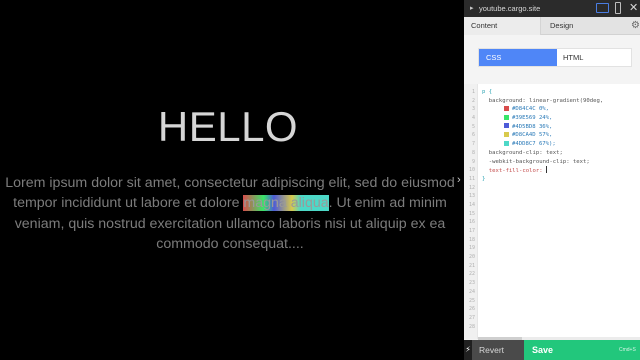  I want to click on gear-icon: ⚙, so click(635, 26).